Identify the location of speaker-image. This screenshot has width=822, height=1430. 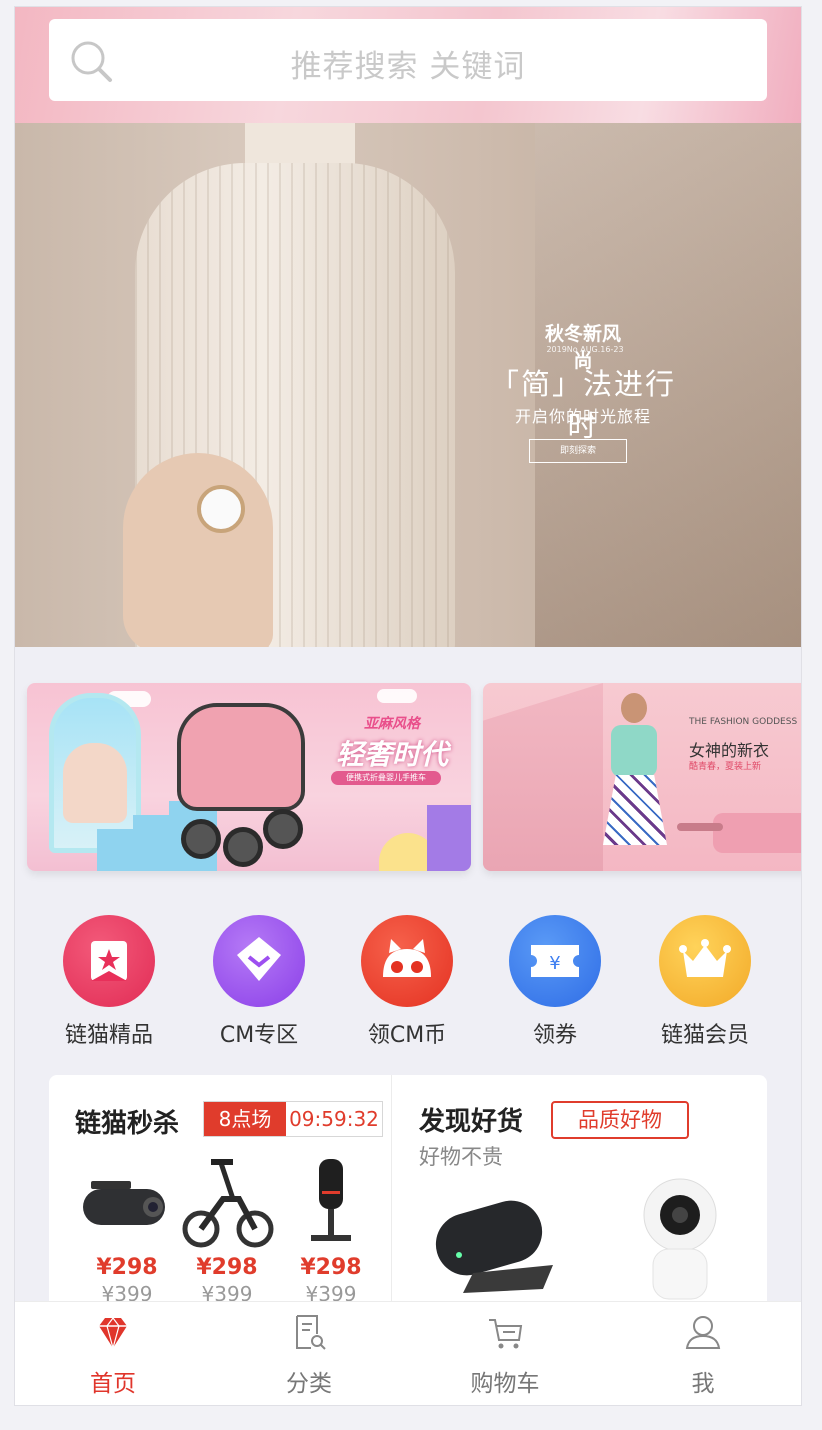
(493, 1248).